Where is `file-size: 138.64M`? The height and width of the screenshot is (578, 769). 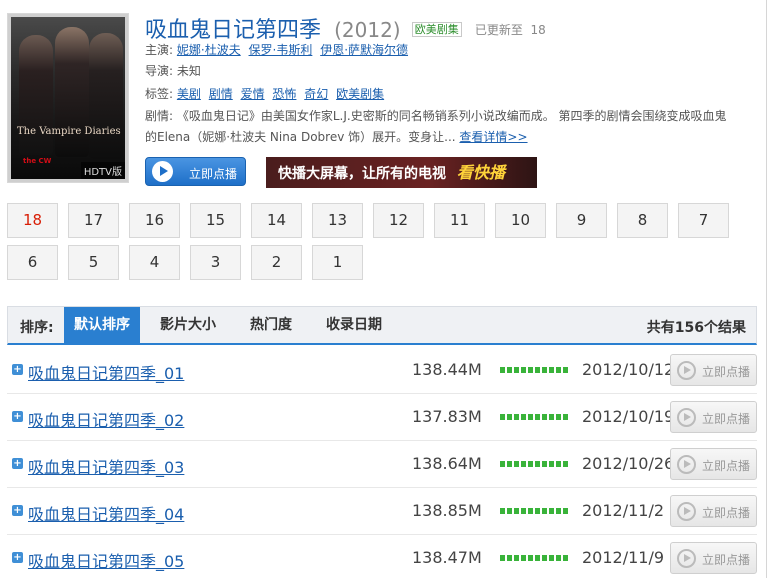
file-size: 138.64M is located at coordinates (447, 463).